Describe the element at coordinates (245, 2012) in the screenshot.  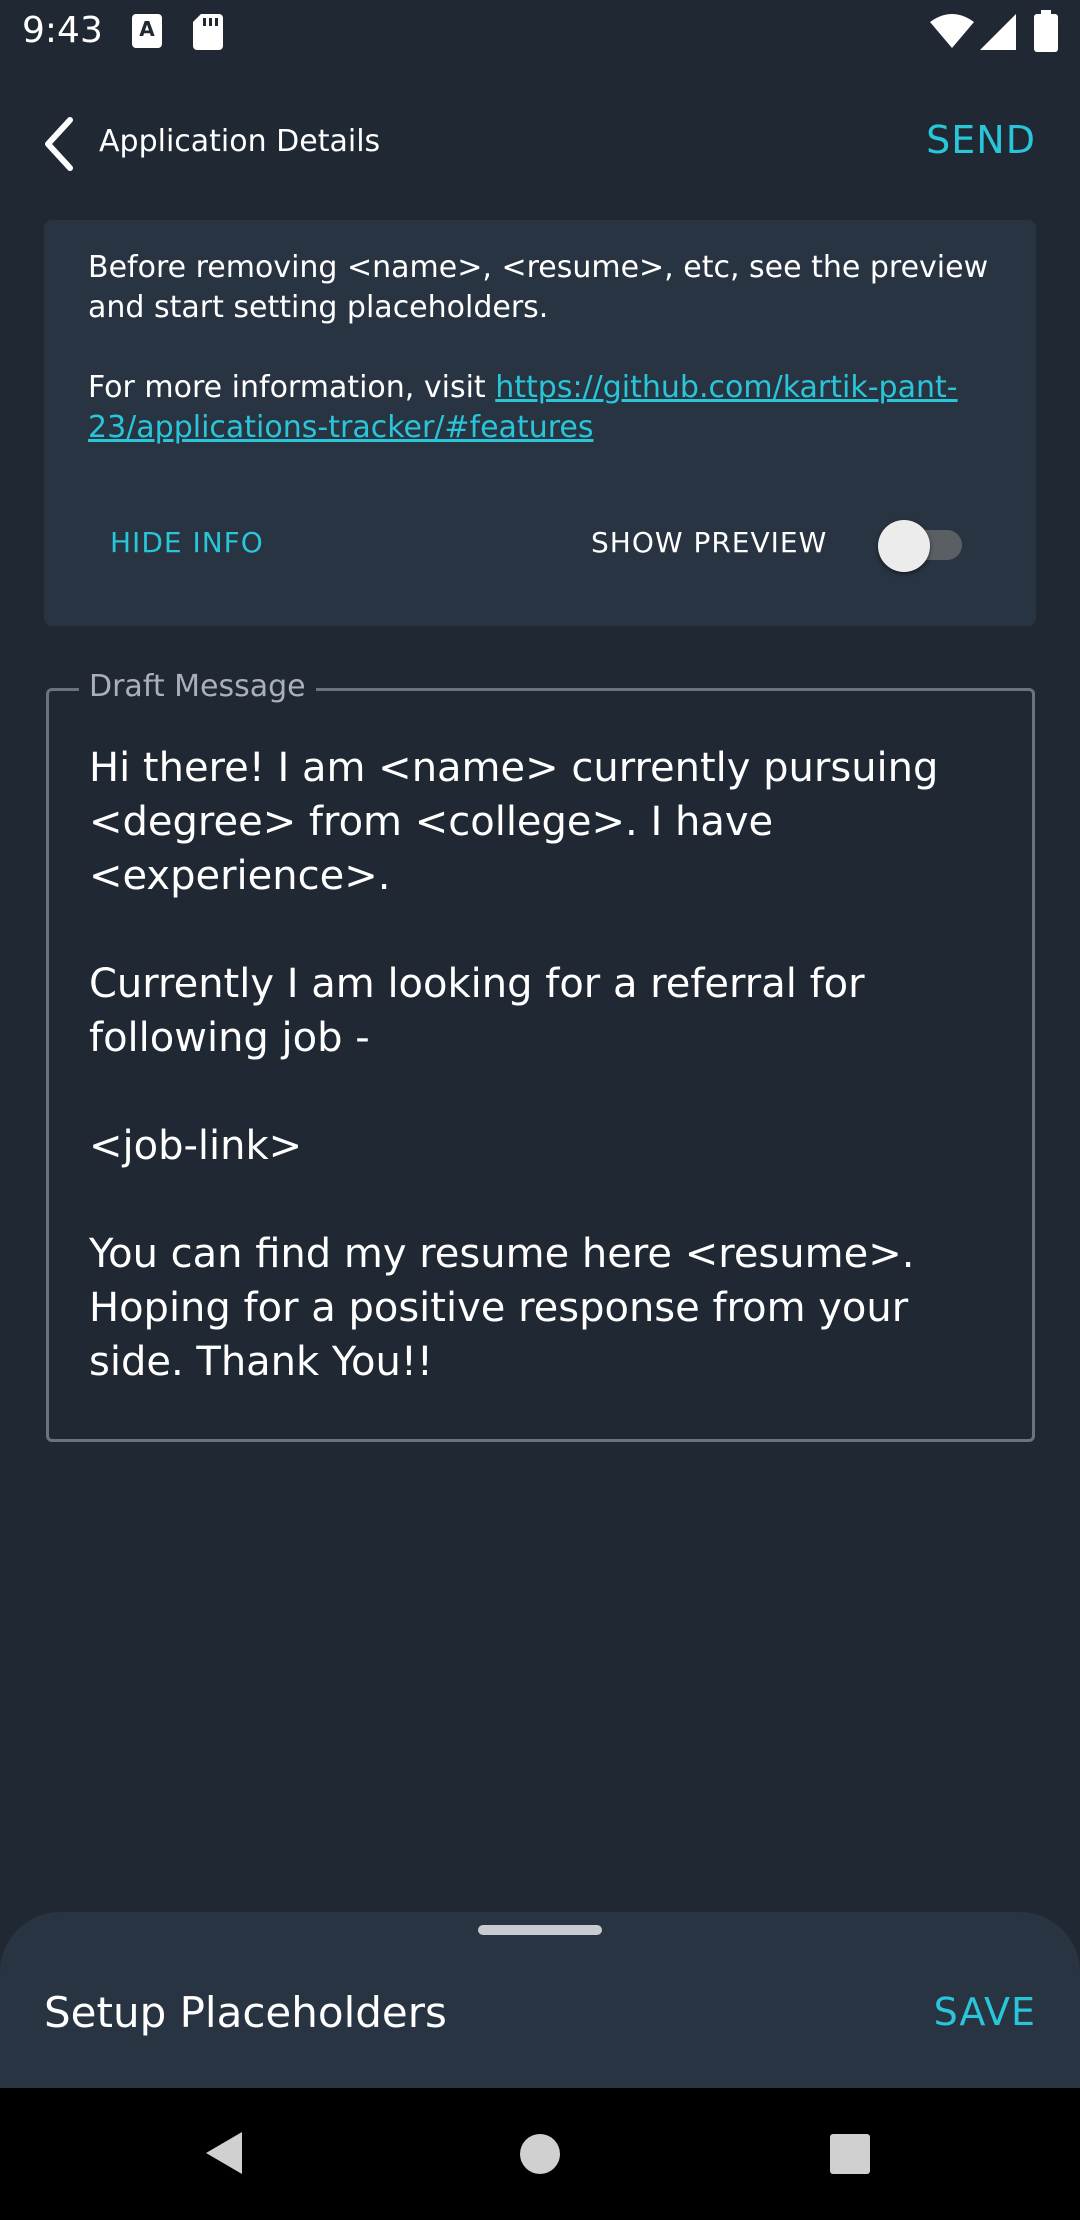
I see `sheet-title: Setup Placeholders` at that location.